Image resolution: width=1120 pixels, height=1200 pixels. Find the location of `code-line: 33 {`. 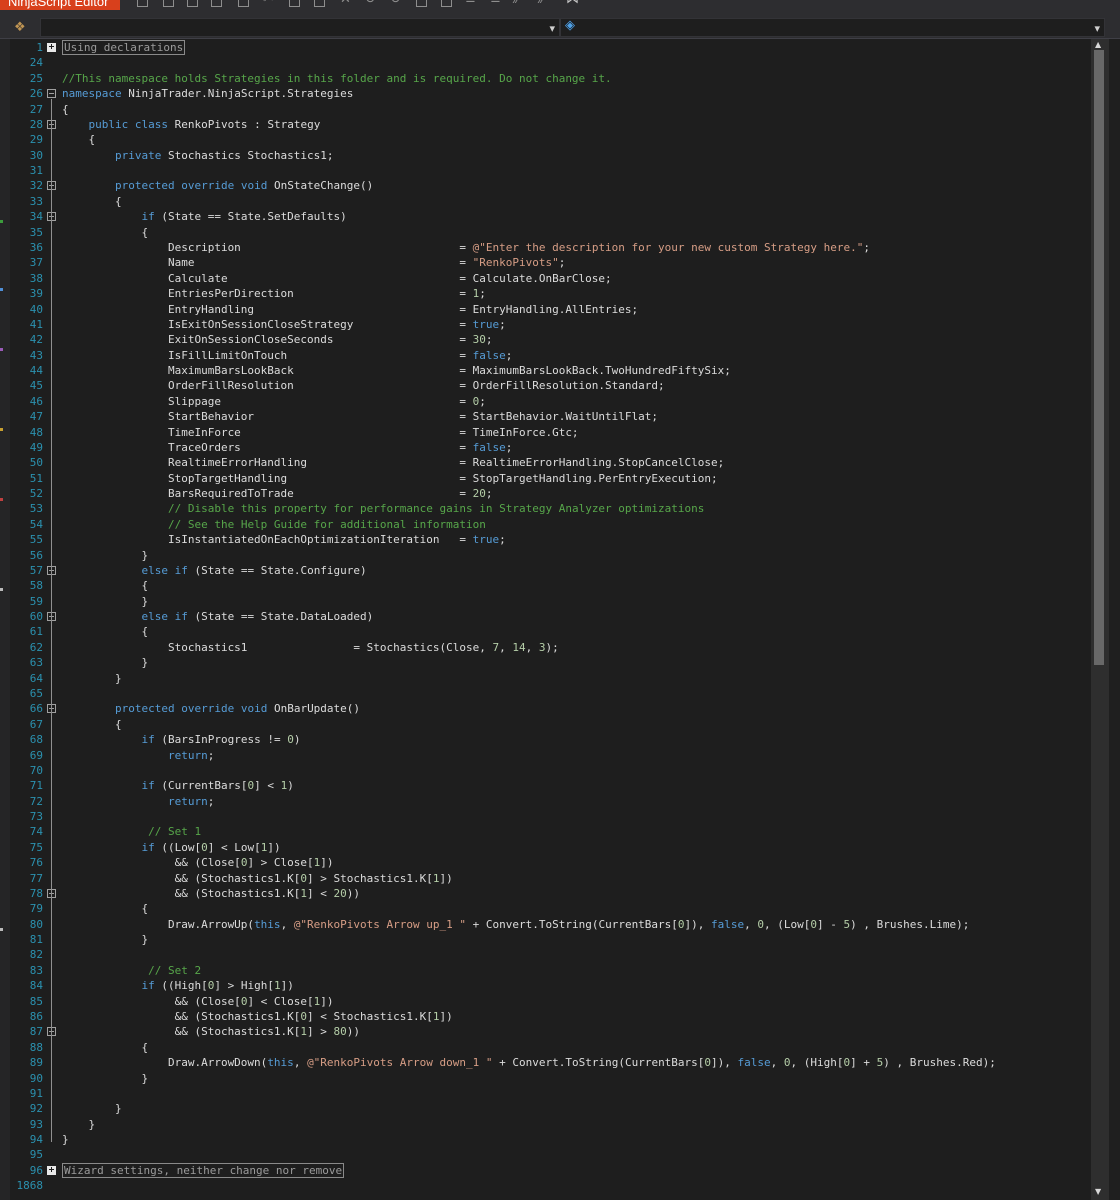

code-line: 33 { is located at coordinates (550, 201).